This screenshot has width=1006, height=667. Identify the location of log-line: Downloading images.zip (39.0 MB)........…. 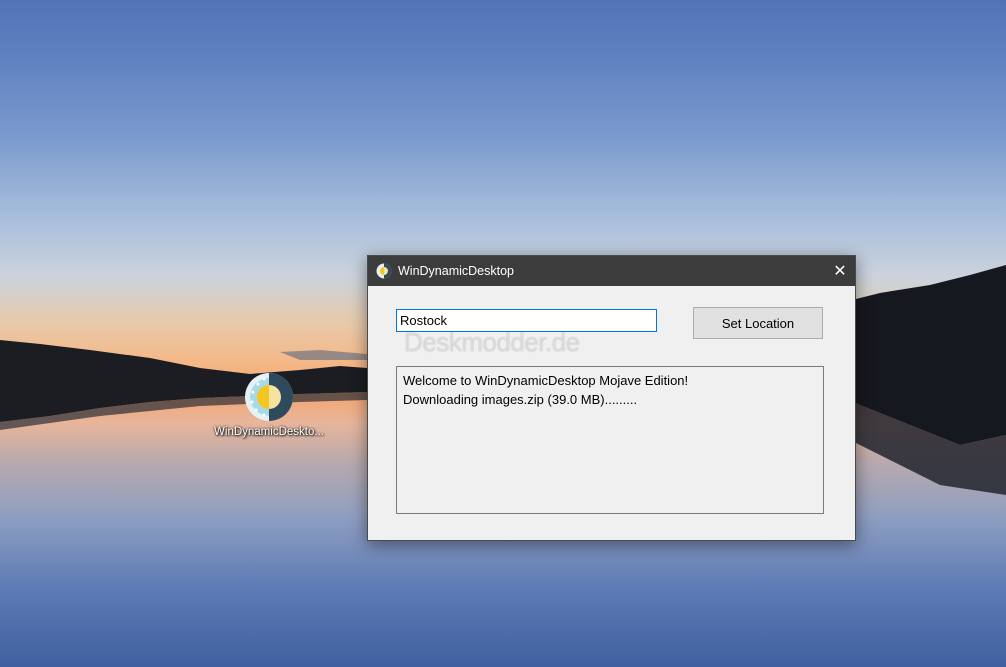
(520, 399).